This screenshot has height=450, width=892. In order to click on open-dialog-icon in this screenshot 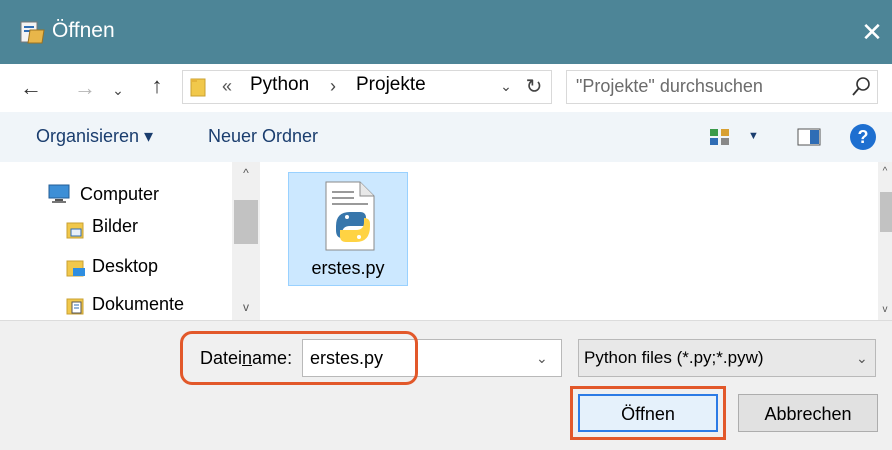, I will do `click(33, 32)`.